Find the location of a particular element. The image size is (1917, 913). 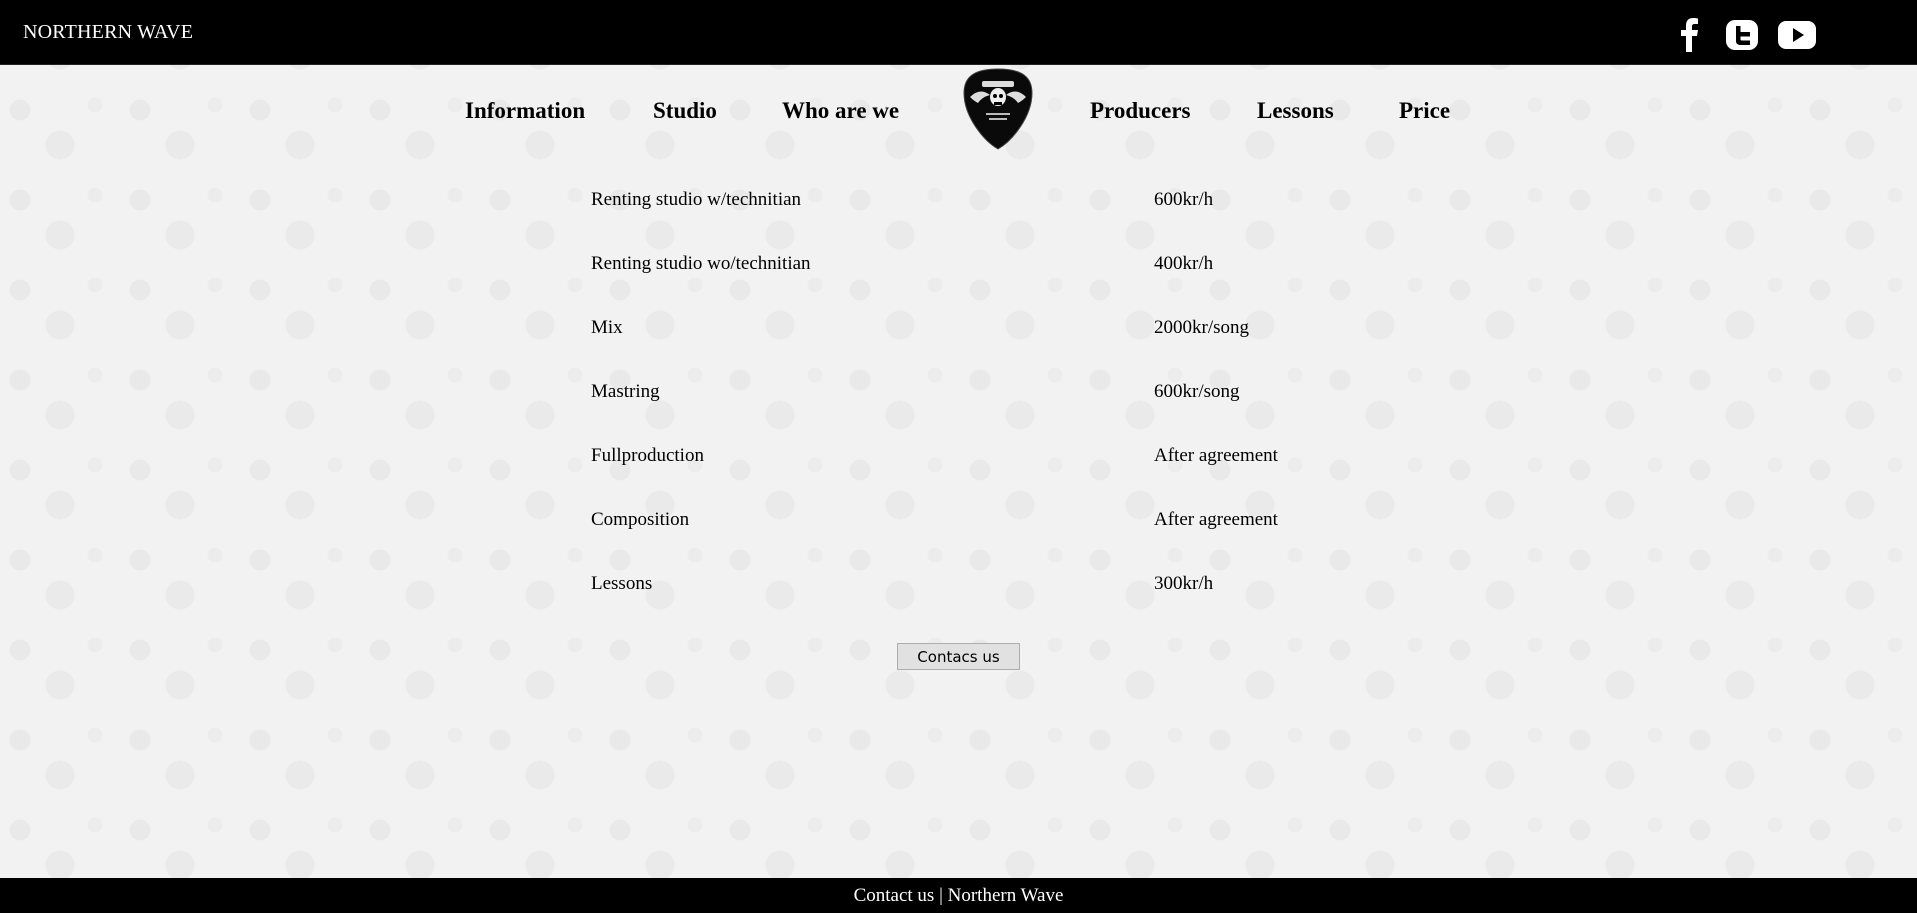

price-item-price: 600kr/h is located at coordinates (1184, 199).